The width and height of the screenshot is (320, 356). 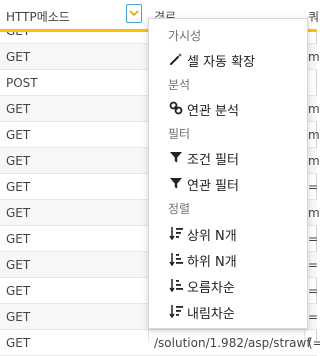 I want to click on menu-item-condition-filter: 조건 필터, so click(x=228, y=158).